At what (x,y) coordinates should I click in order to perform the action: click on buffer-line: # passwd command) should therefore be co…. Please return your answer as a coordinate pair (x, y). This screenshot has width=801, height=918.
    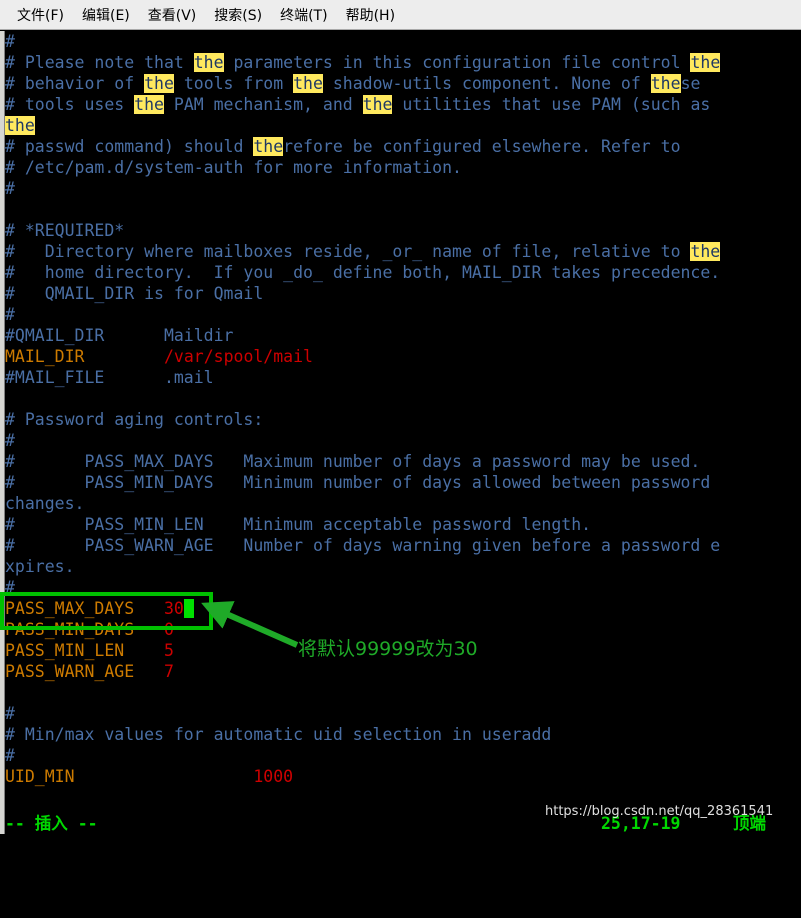
    Looking at the image, I should click on (343, 146).